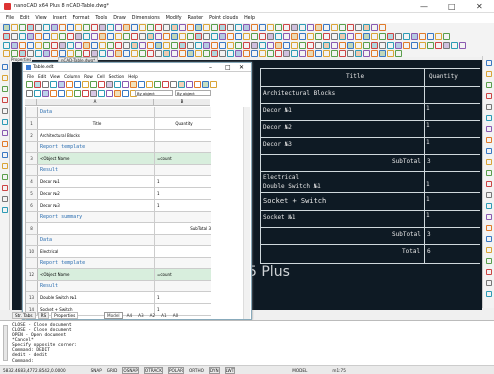  What do you see at coordinates (72, 76) in the screenshot?
I see `editor-menu-column: Column` at bounding box center [72, 76].